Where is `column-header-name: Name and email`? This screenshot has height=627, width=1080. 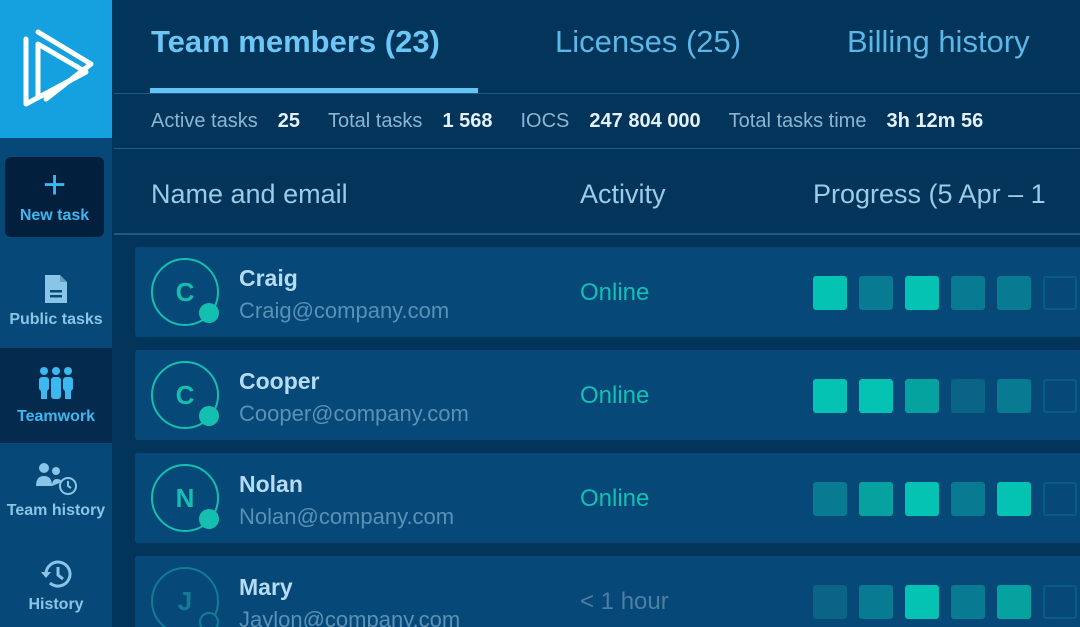
column-header-name: Name and email is located at coordinates (249, 194).